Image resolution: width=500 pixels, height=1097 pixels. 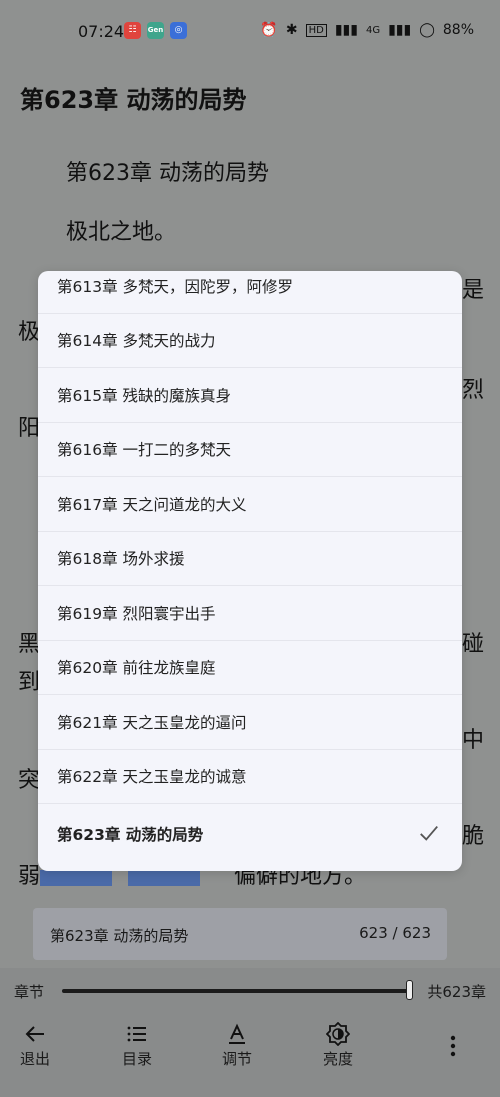 I want to click on bottom-control-panel: 章节 共623章 退出 目录 调节 亮度, so click(x=250, y=1032).